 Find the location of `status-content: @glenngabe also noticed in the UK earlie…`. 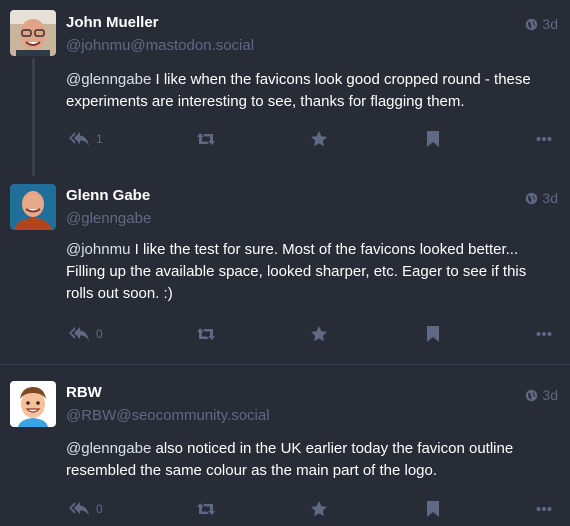

status-content: @glenngabe also noticed in the UK earlie… is located at coordinates (308, 460).